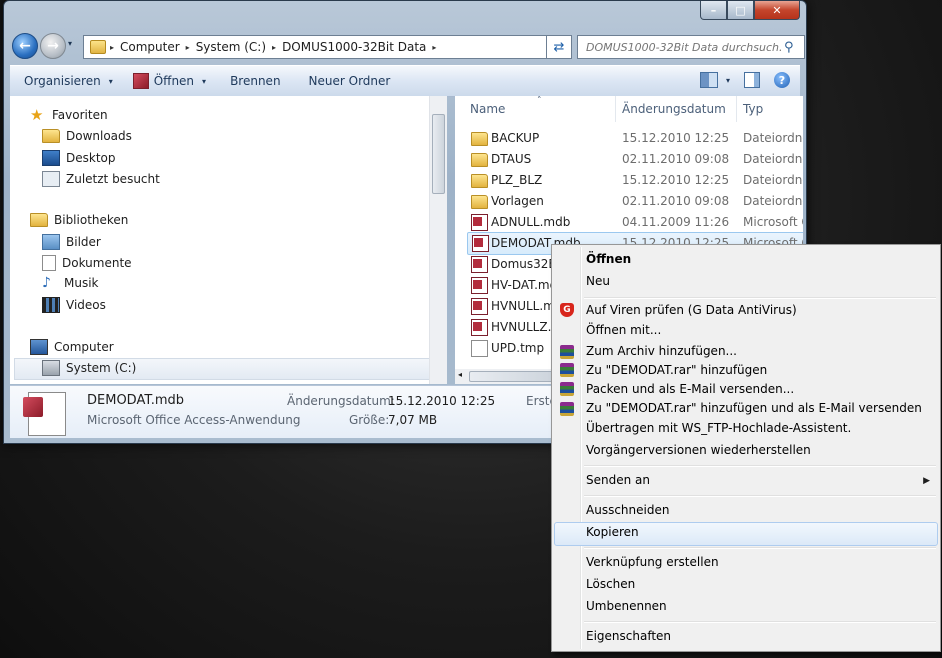 Image resolution: width=942 pixels, height=658 pixels. What do you see at coordinates (740, 10) in the screenshot?
I see `maximize-button: □` at bounding box center [740, 10].